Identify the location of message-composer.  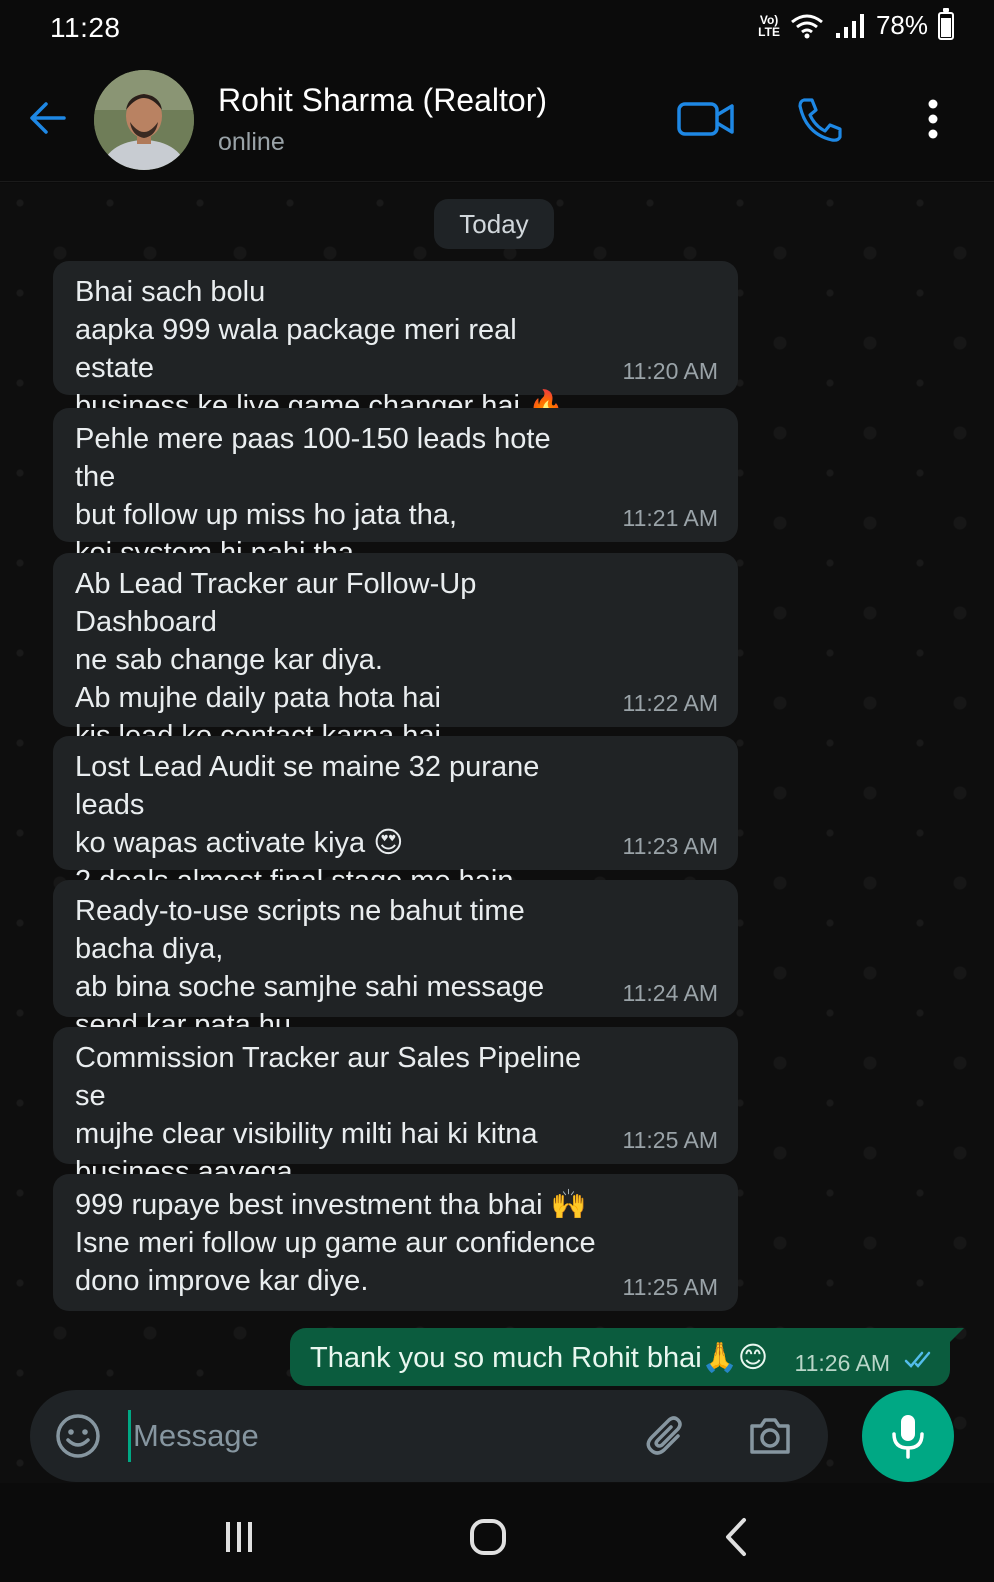
(429, 1436).